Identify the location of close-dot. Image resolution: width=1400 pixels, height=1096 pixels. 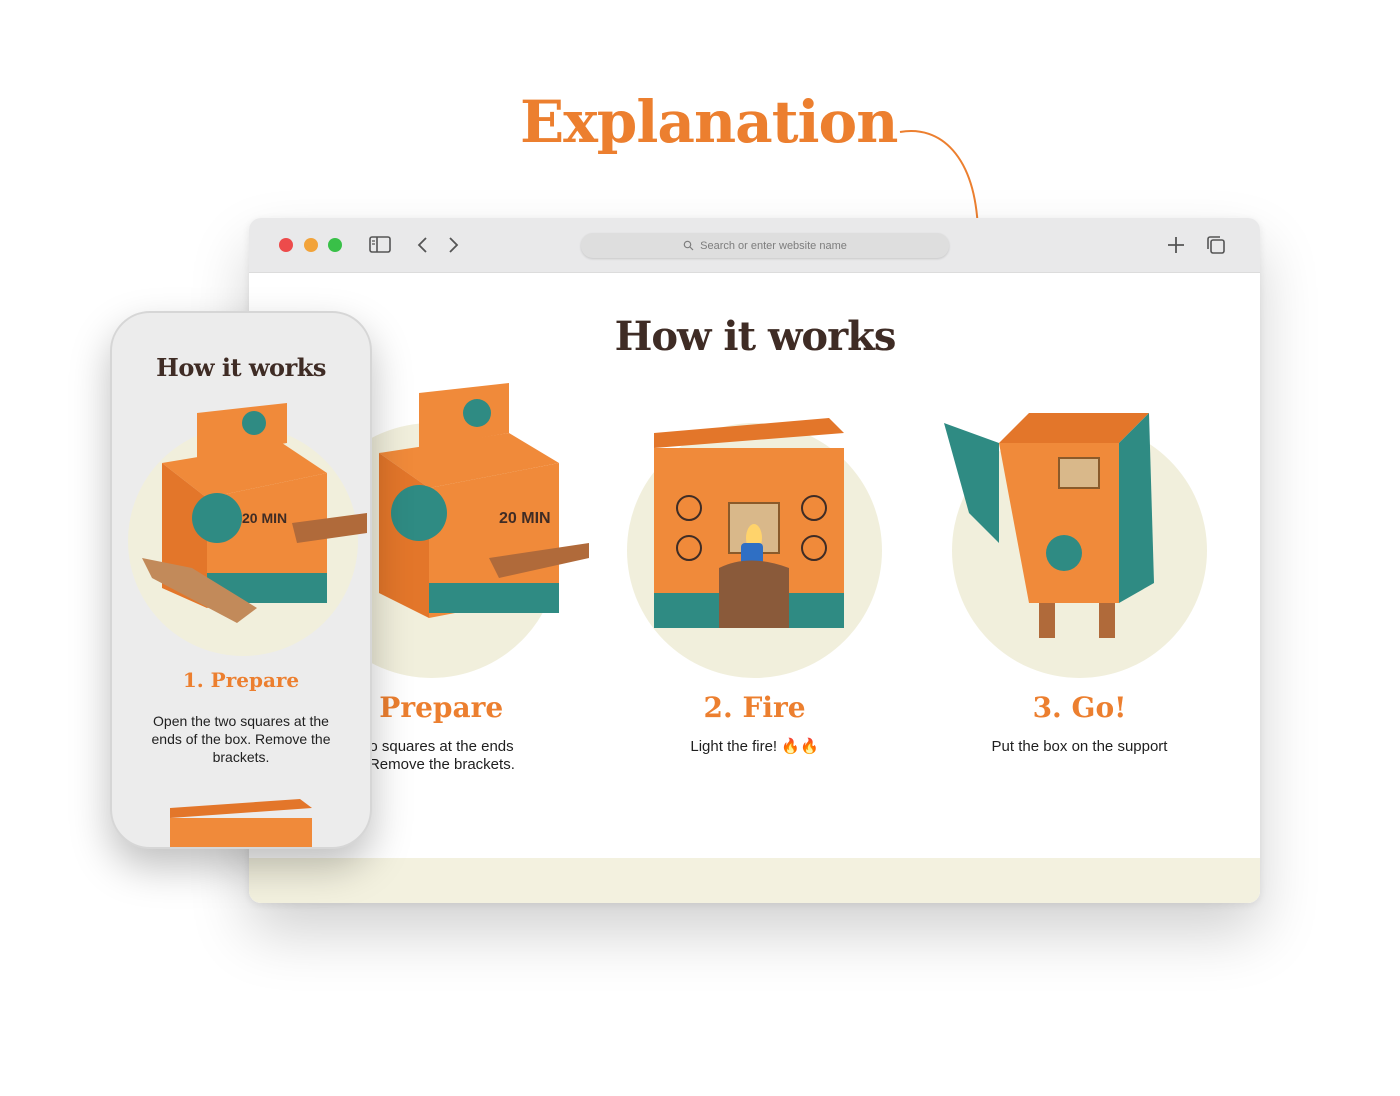
(286, 245).